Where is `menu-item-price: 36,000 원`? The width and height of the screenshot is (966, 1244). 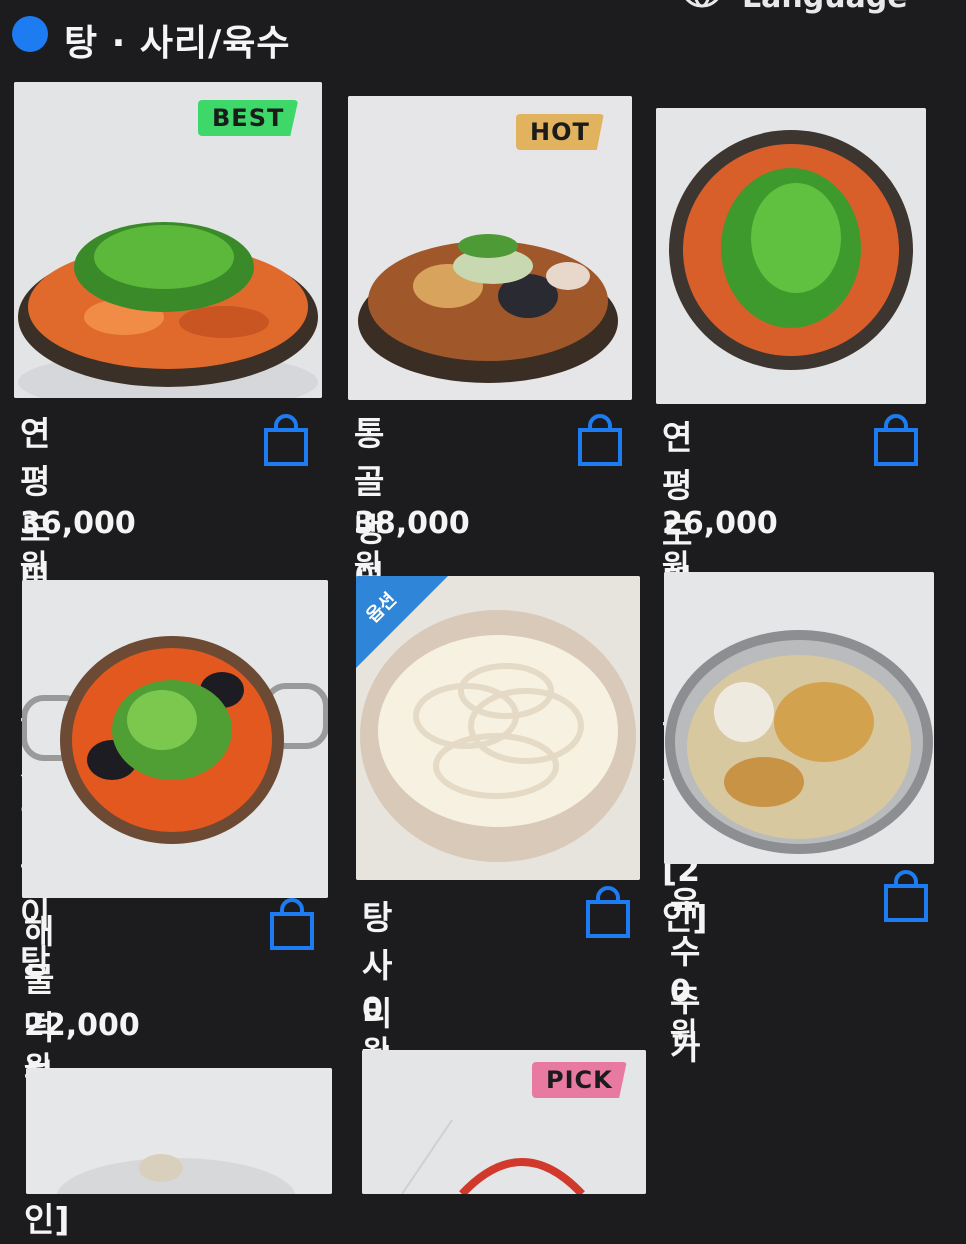
menu-item-price: 36,000 원 is located at coordinates (78, 545).